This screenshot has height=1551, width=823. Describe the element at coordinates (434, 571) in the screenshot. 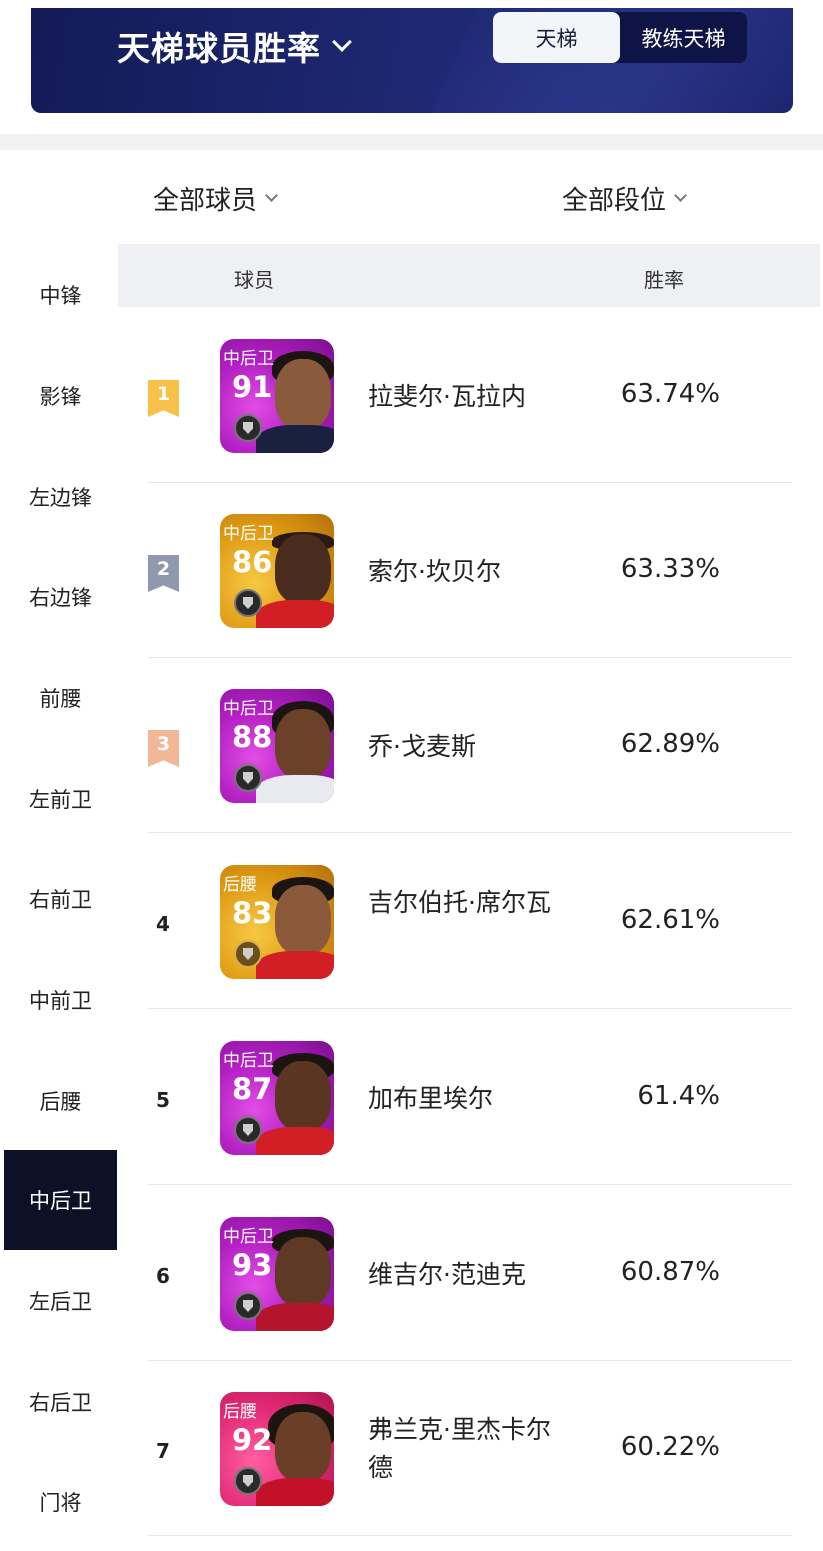

I see `player-name: 索尔·坎贝尔` at that location.